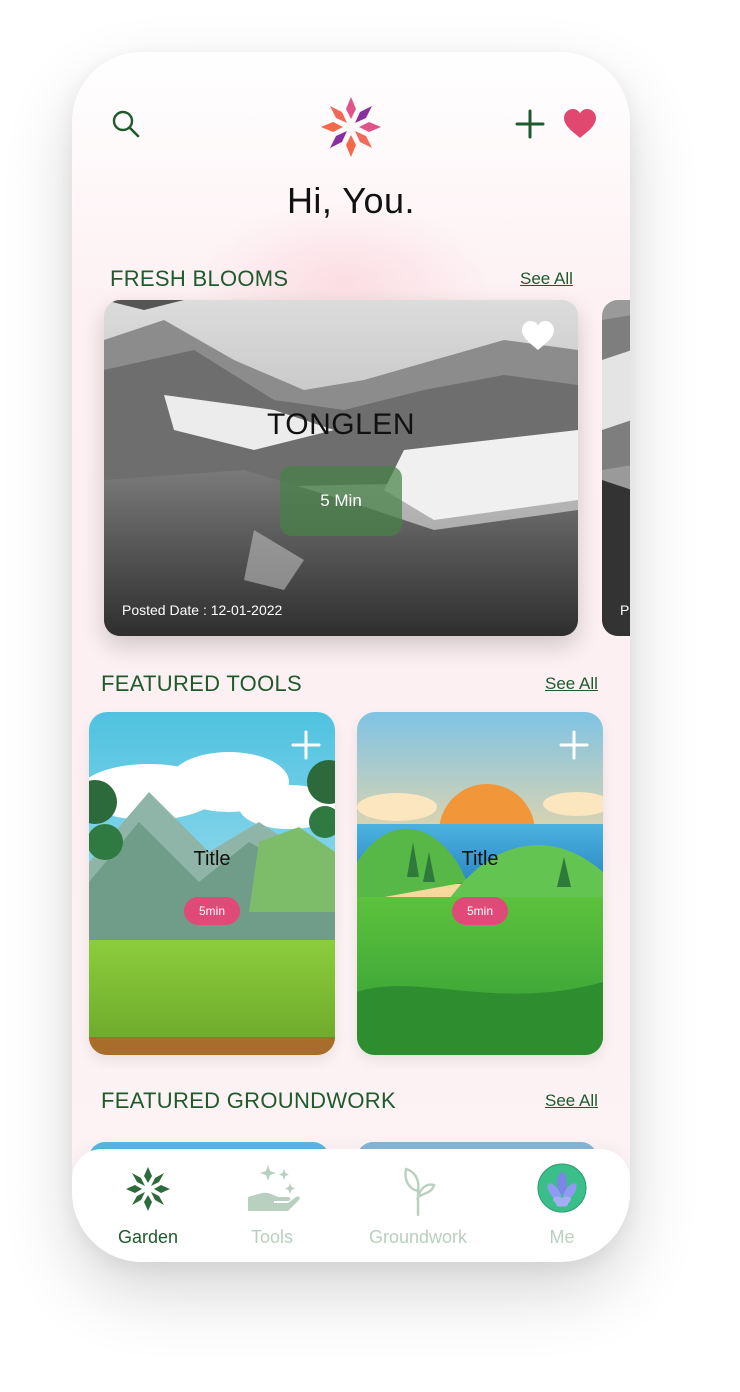 Image resolution: width=740 pixels, height=1392 pixels. Describe the element at coordinates (341, 501) in the screenshot. I see `duration-badge: 5 Min` at that location.